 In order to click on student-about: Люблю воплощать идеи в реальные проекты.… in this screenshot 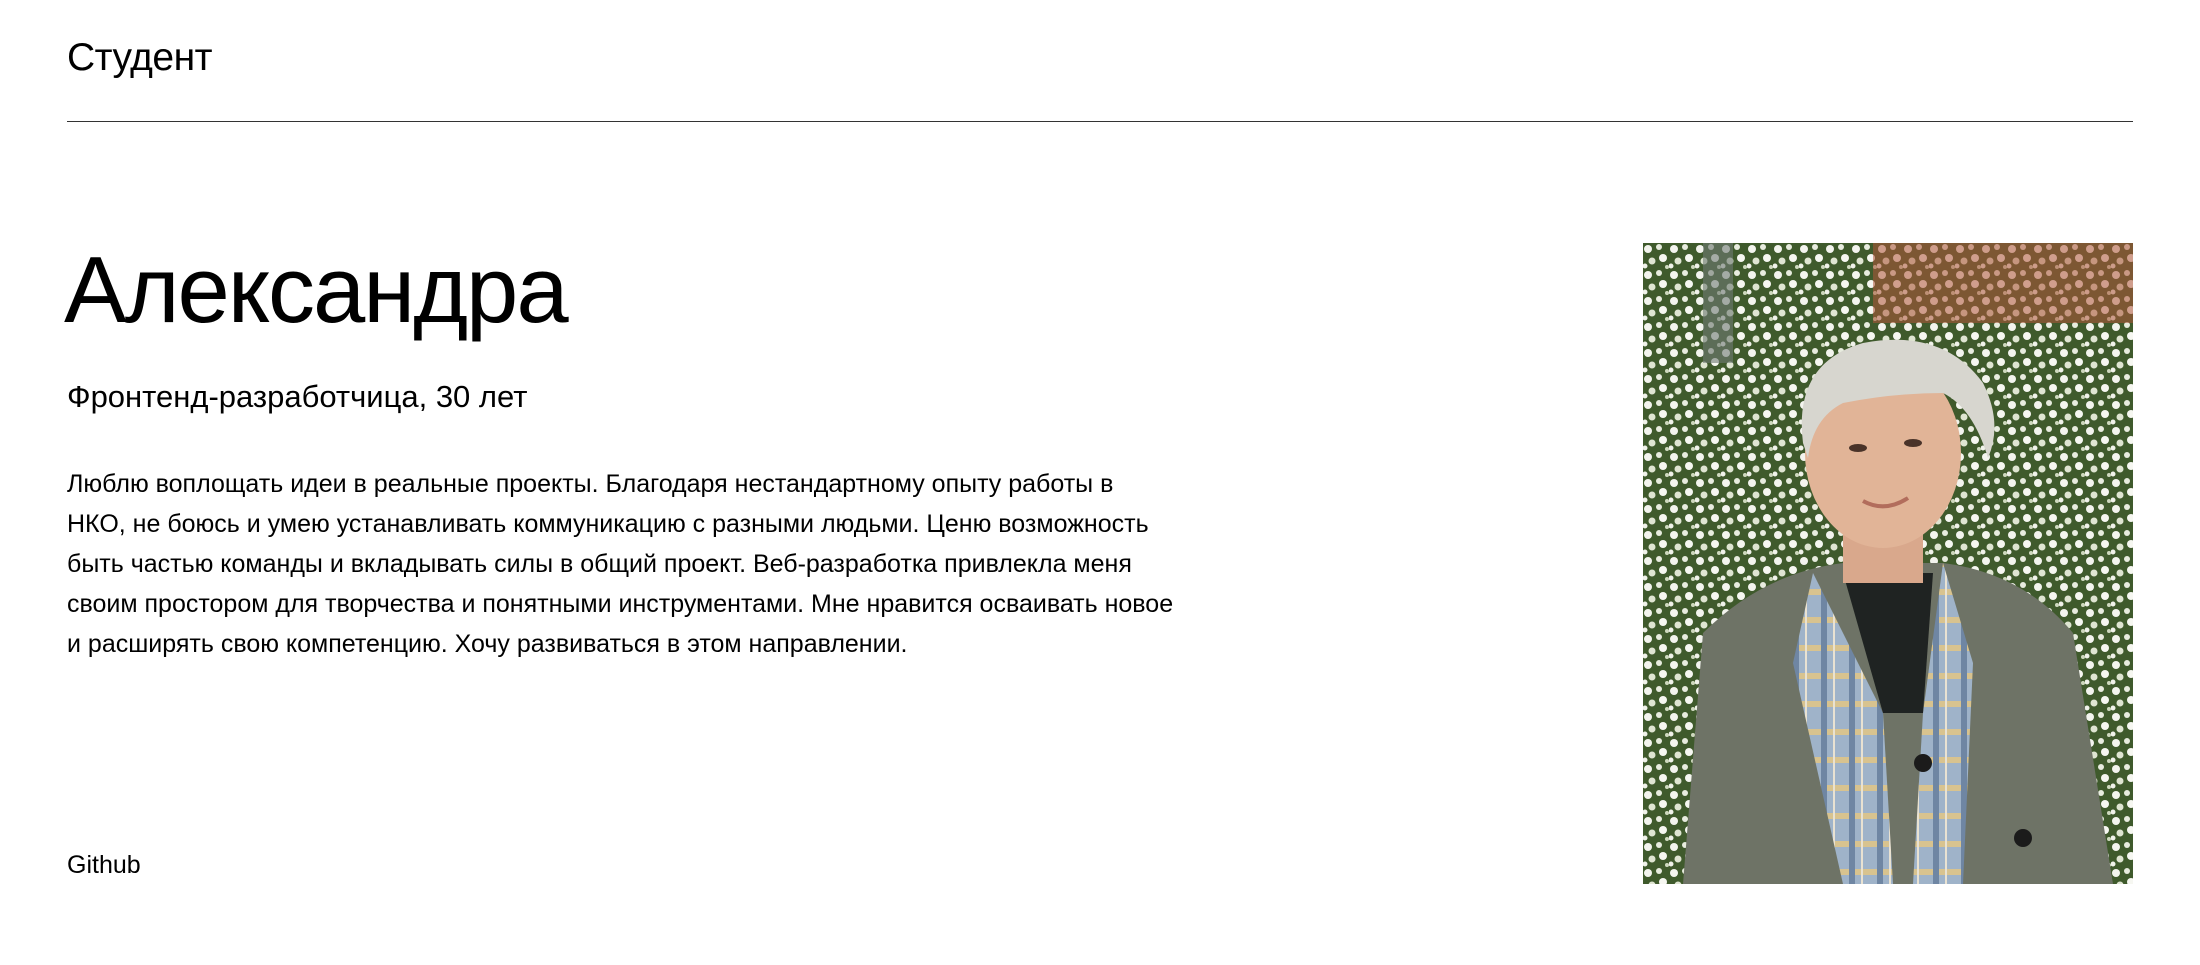, I will do `click(620, 564)`.